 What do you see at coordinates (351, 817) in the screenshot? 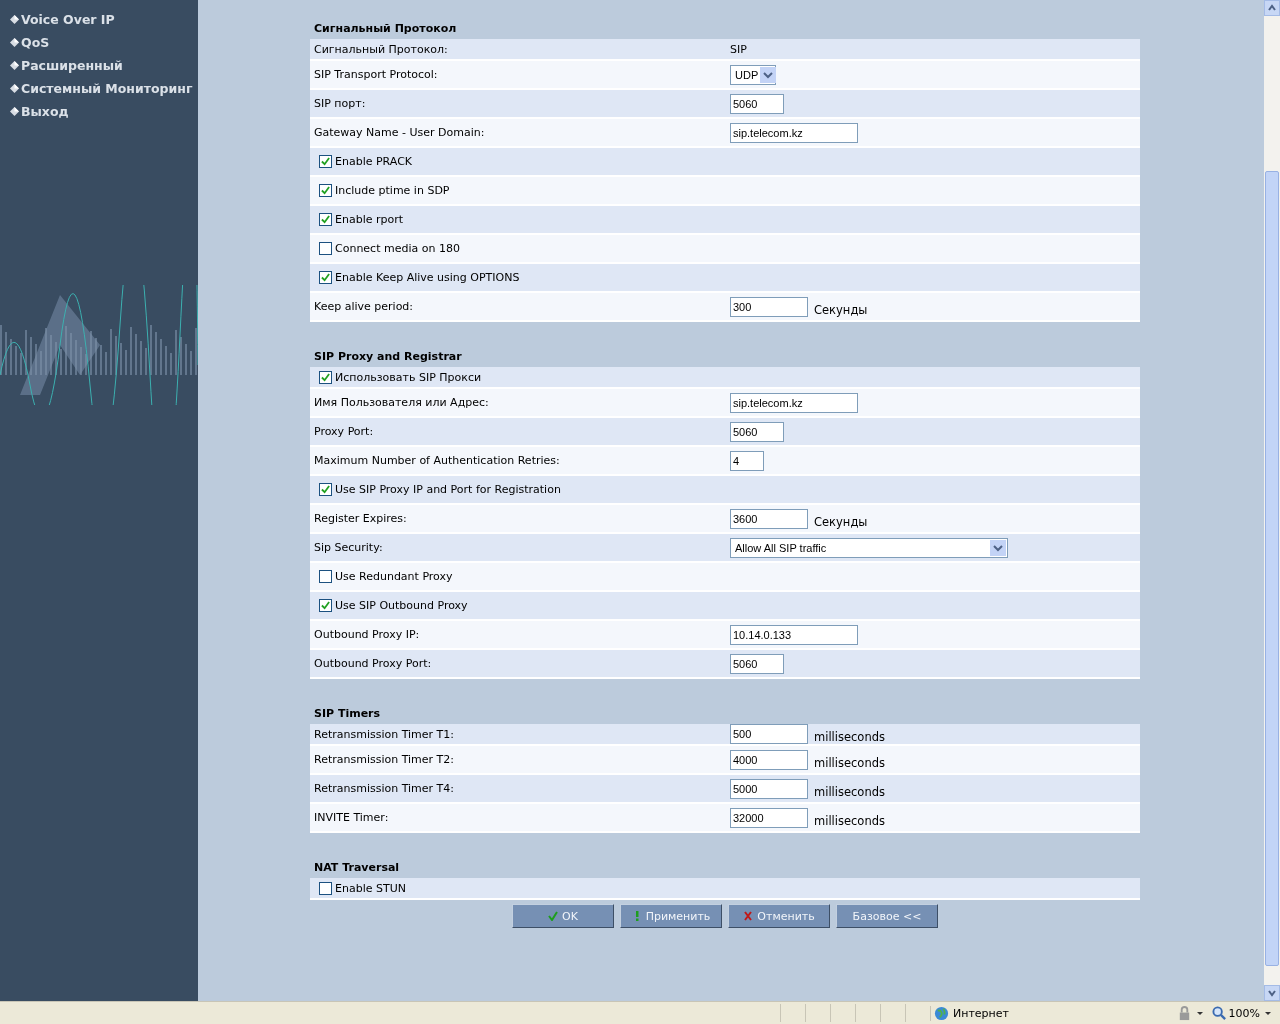
I see `field-label: INVITE Timer:` at bounding box center [351, 817].